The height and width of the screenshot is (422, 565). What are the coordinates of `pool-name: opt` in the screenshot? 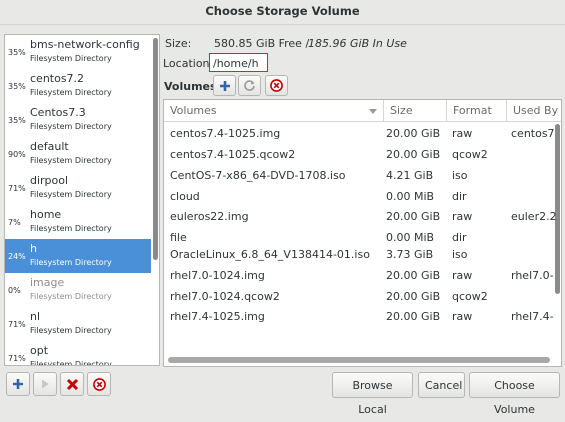 It's located at (39, 350).